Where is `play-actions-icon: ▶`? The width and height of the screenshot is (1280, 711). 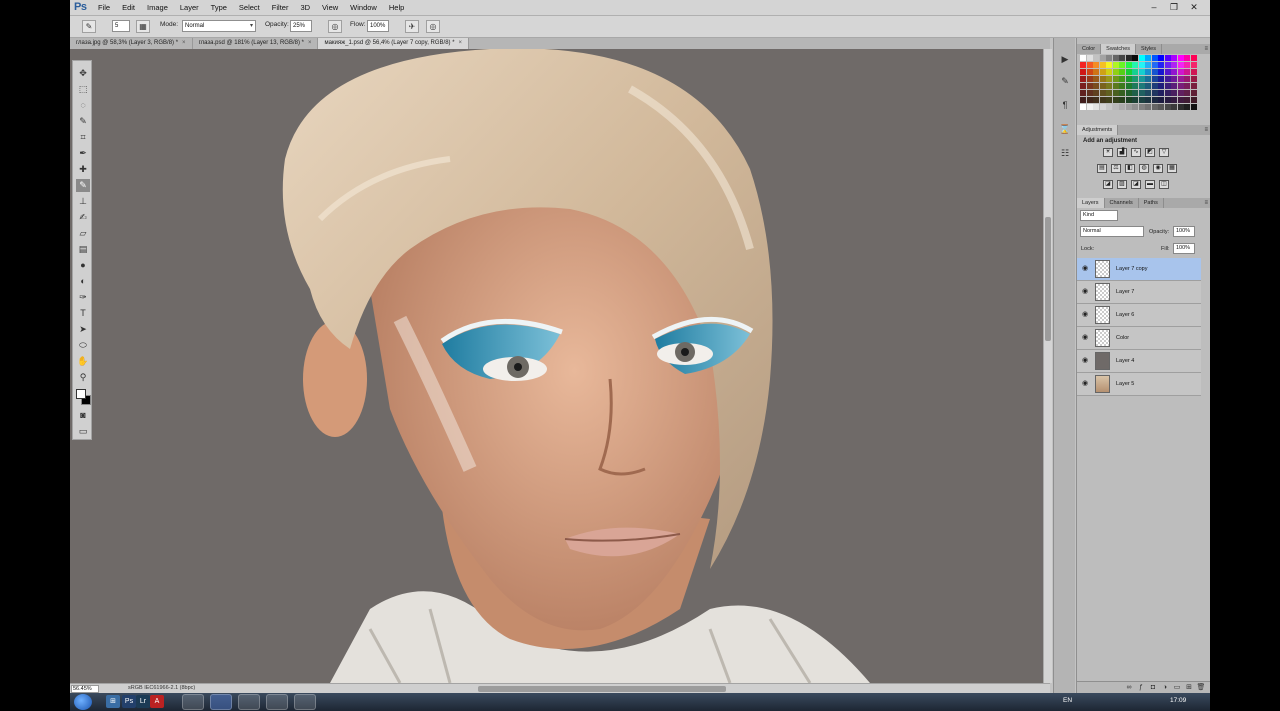
play-actions-icon: ▶ is located at coordinates (1065, 59).